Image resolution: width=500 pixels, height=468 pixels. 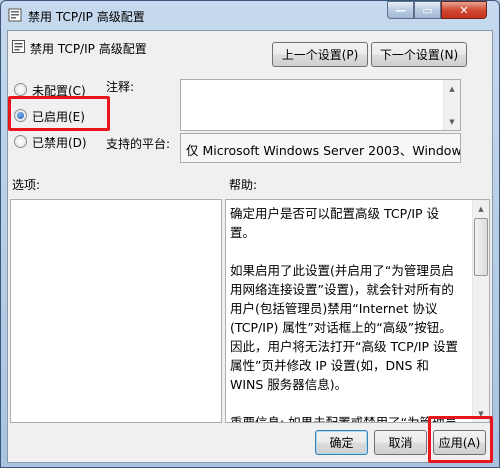 I want to click on annotation-highlight-enabled, so click(x=59, y=113).